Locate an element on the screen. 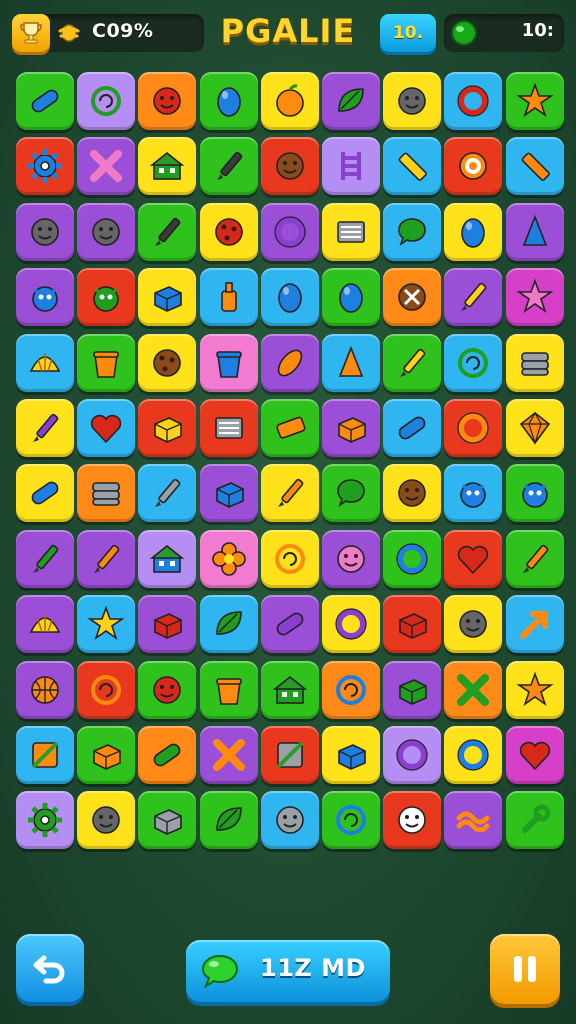  pause-button is located at coordinates (525, 969).